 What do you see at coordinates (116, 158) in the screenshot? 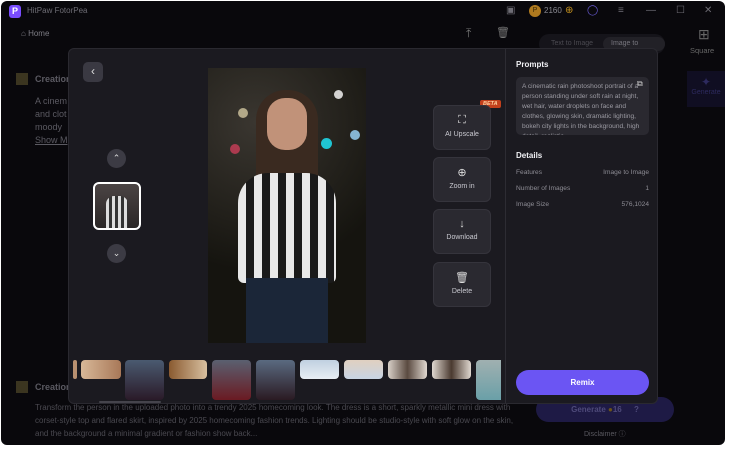
I see `scroll-up-button: ⌃` at bounding box center [116, 158].